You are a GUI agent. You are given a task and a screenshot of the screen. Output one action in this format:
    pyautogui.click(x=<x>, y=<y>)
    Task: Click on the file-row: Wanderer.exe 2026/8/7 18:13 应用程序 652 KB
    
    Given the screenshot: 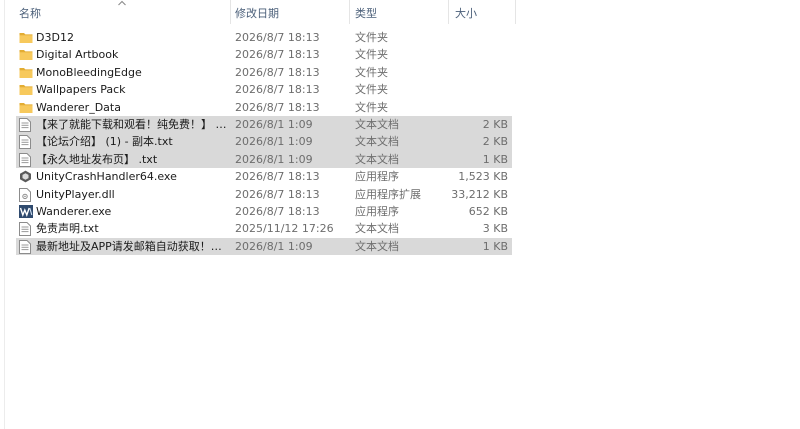 What is the action you would take?
    pyautogui.click(x=400, y=211)
    